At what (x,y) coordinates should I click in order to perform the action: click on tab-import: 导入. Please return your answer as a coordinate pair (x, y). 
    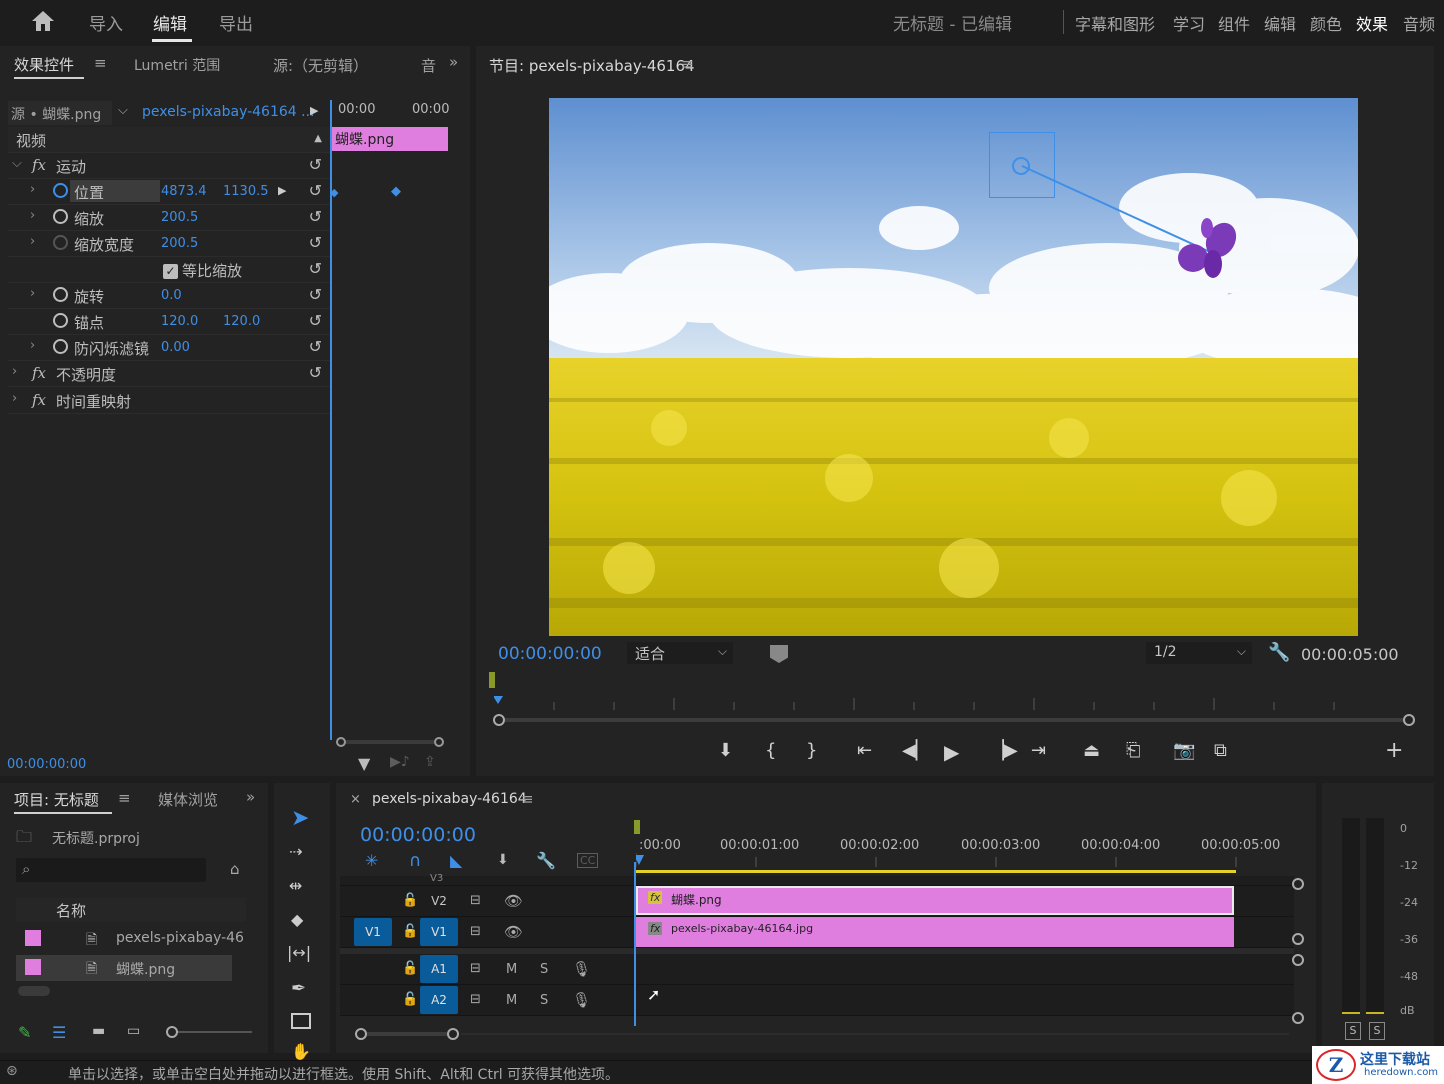
    Looking at the image, I should click on (106, 22).